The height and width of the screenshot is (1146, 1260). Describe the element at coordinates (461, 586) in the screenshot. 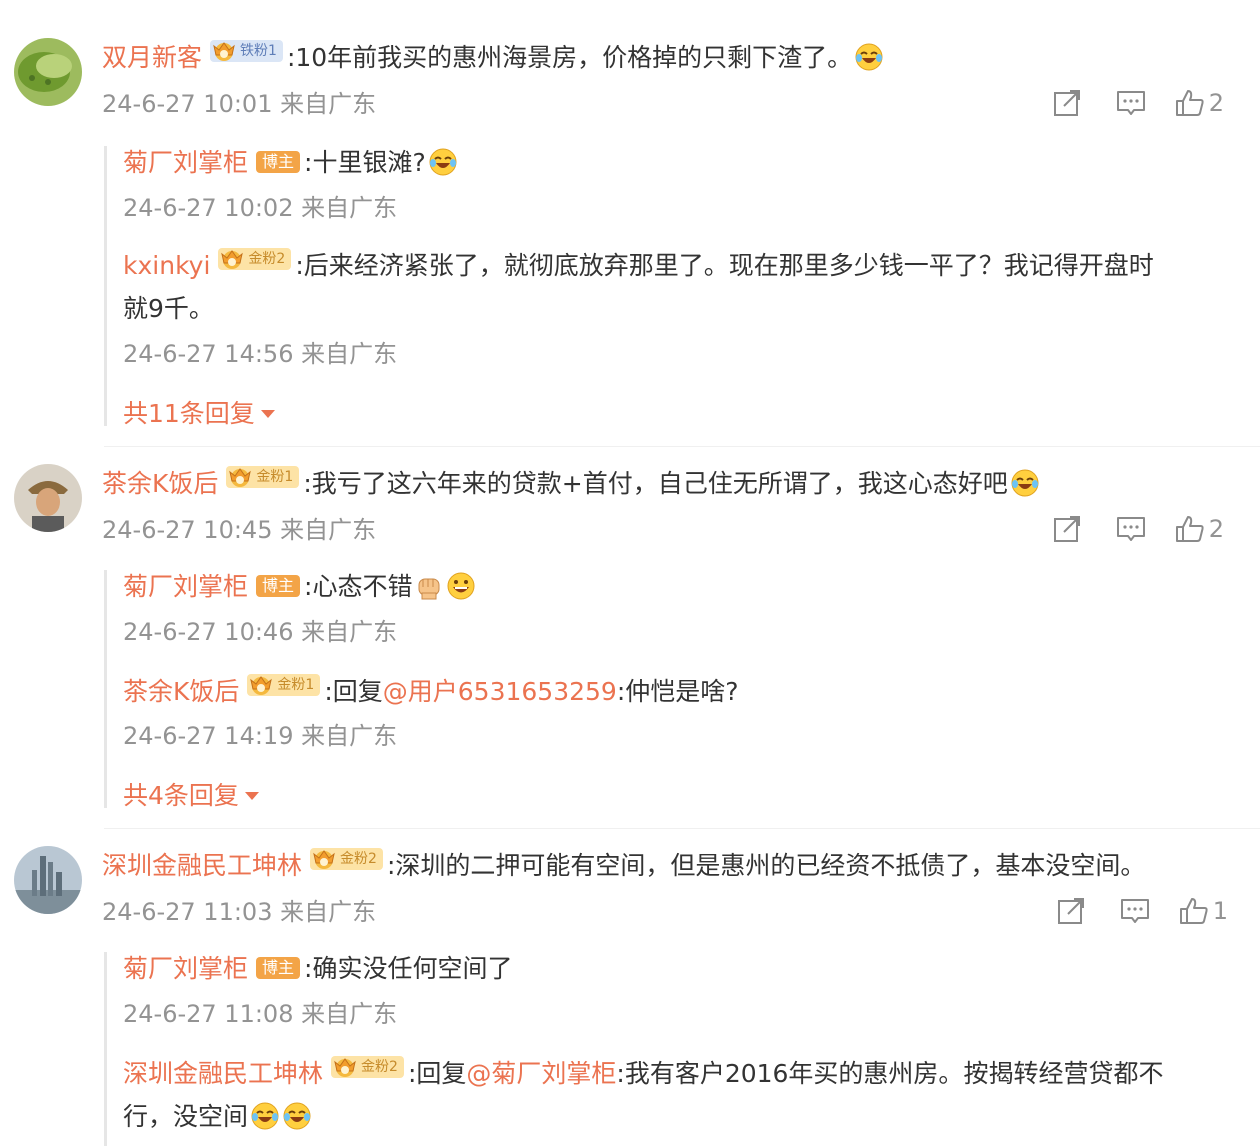

I see `grin-emoji-icon` at that location.